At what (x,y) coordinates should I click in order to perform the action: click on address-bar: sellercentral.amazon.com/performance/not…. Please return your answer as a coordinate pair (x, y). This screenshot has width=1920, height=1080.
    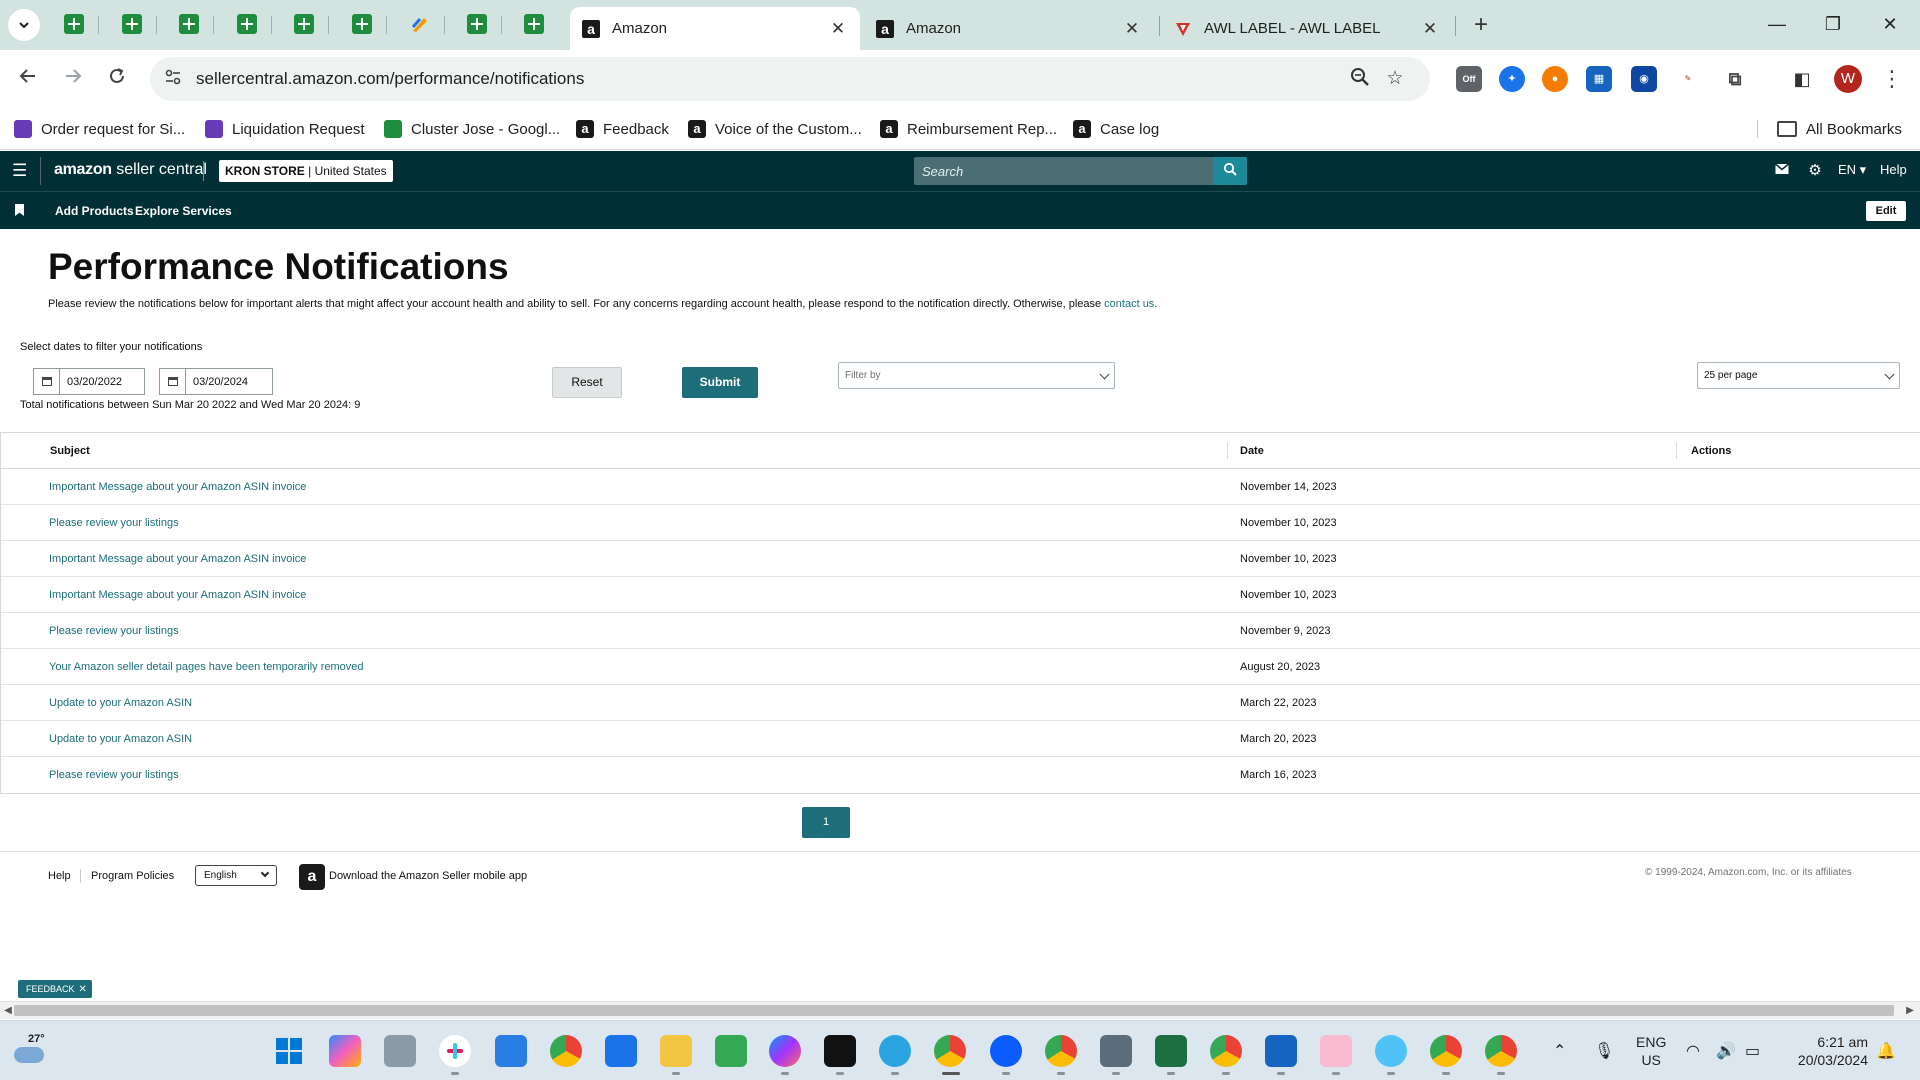
    Looking at the image, I should click on (790, 79).